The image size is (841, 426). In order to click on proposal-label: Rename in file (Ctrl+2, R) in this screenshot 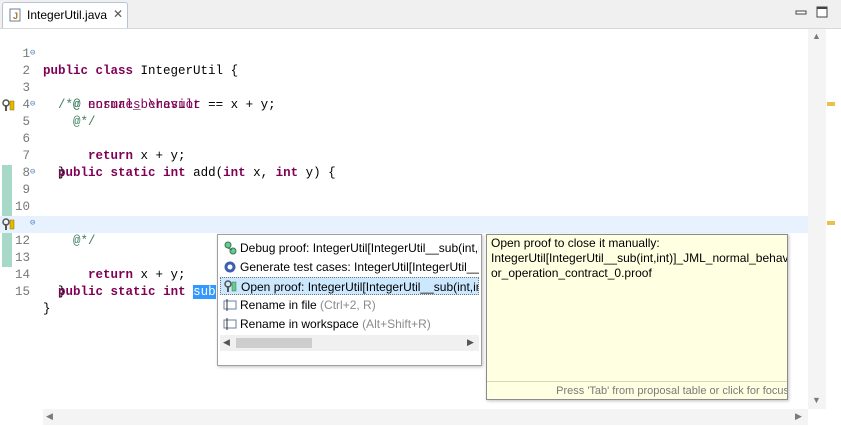, I will do `click(308, 305)`.